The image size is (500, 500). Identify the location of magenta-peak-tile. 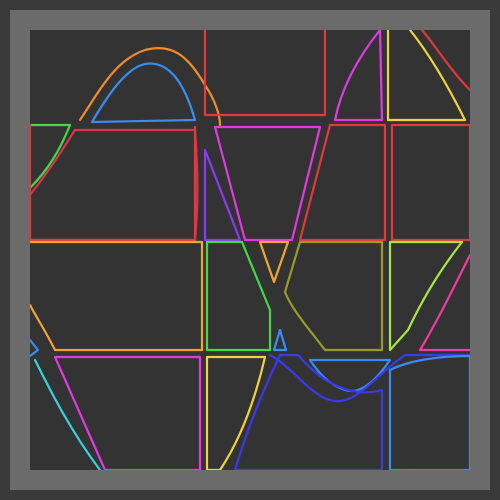
(358, 76).